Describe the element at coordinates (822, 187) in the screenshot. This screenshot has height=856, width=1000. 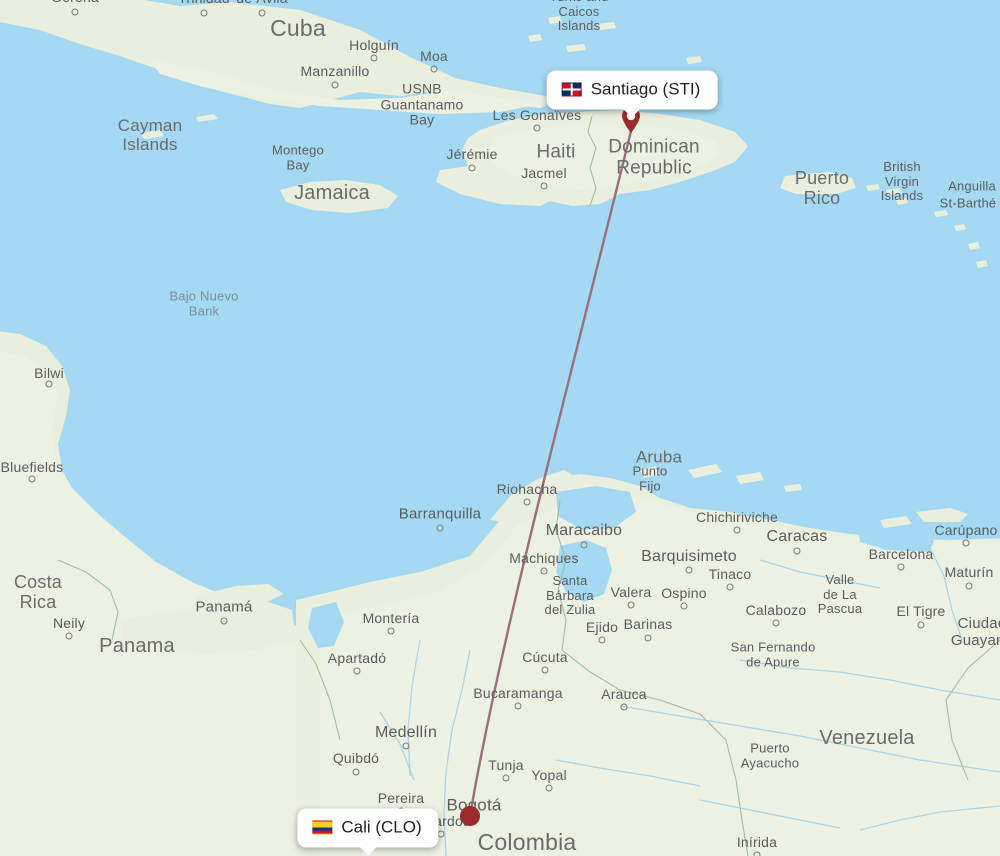
I see `country-label: Puerto Rico` at that location.